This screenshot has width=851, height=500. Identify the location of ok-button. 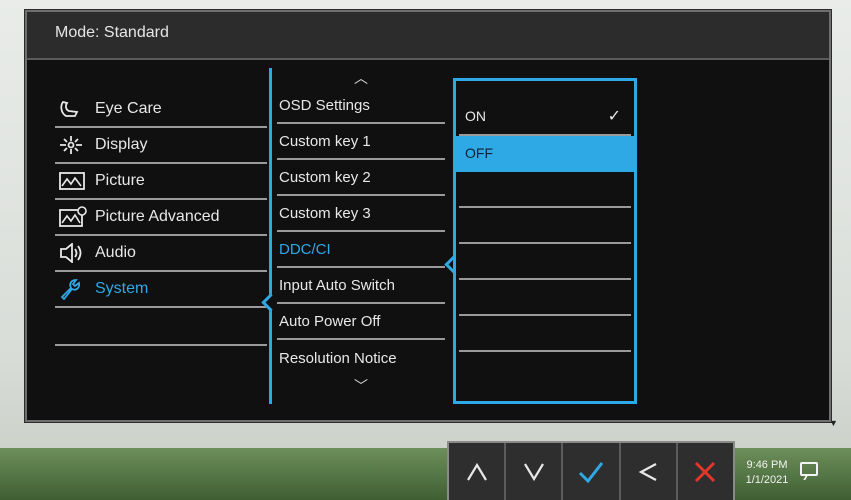
(592, 471).